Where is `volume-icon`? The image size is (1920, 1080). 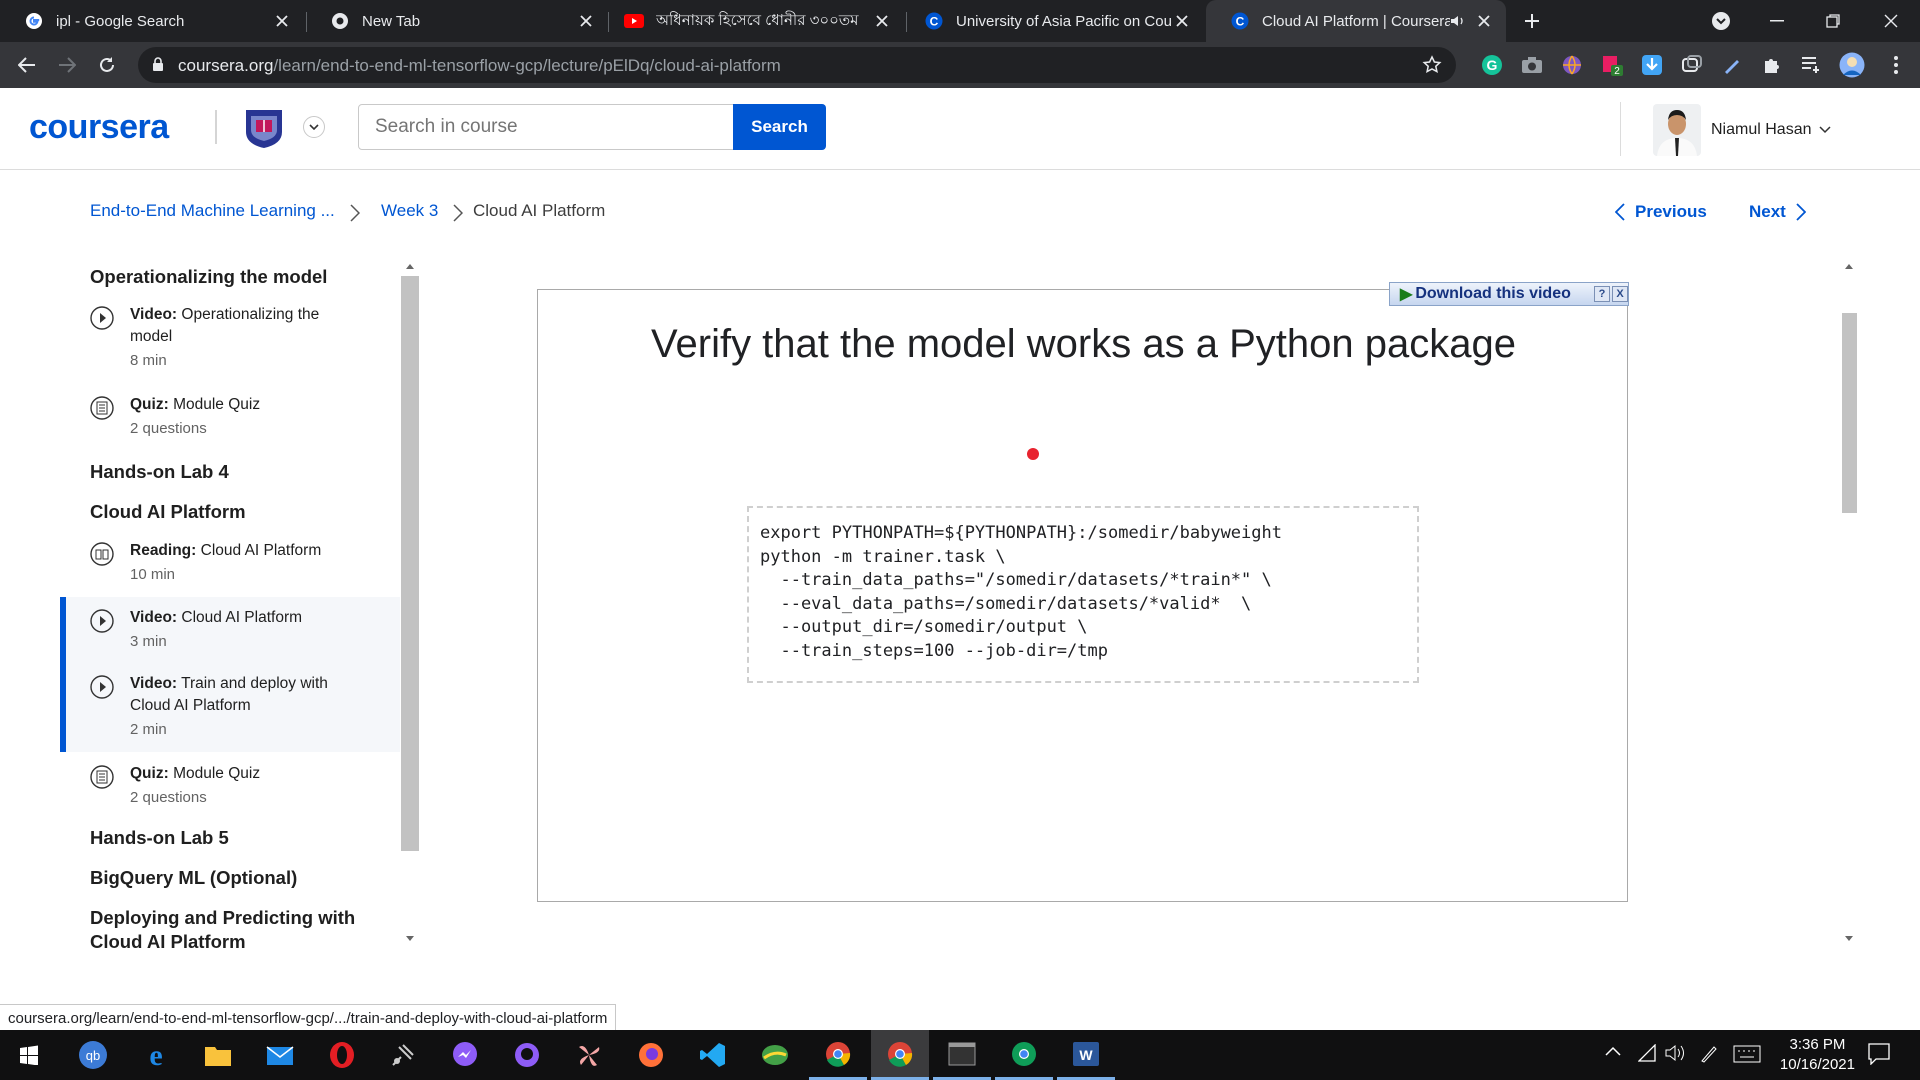
volume-icon is located at coordinates (1676, 1053).